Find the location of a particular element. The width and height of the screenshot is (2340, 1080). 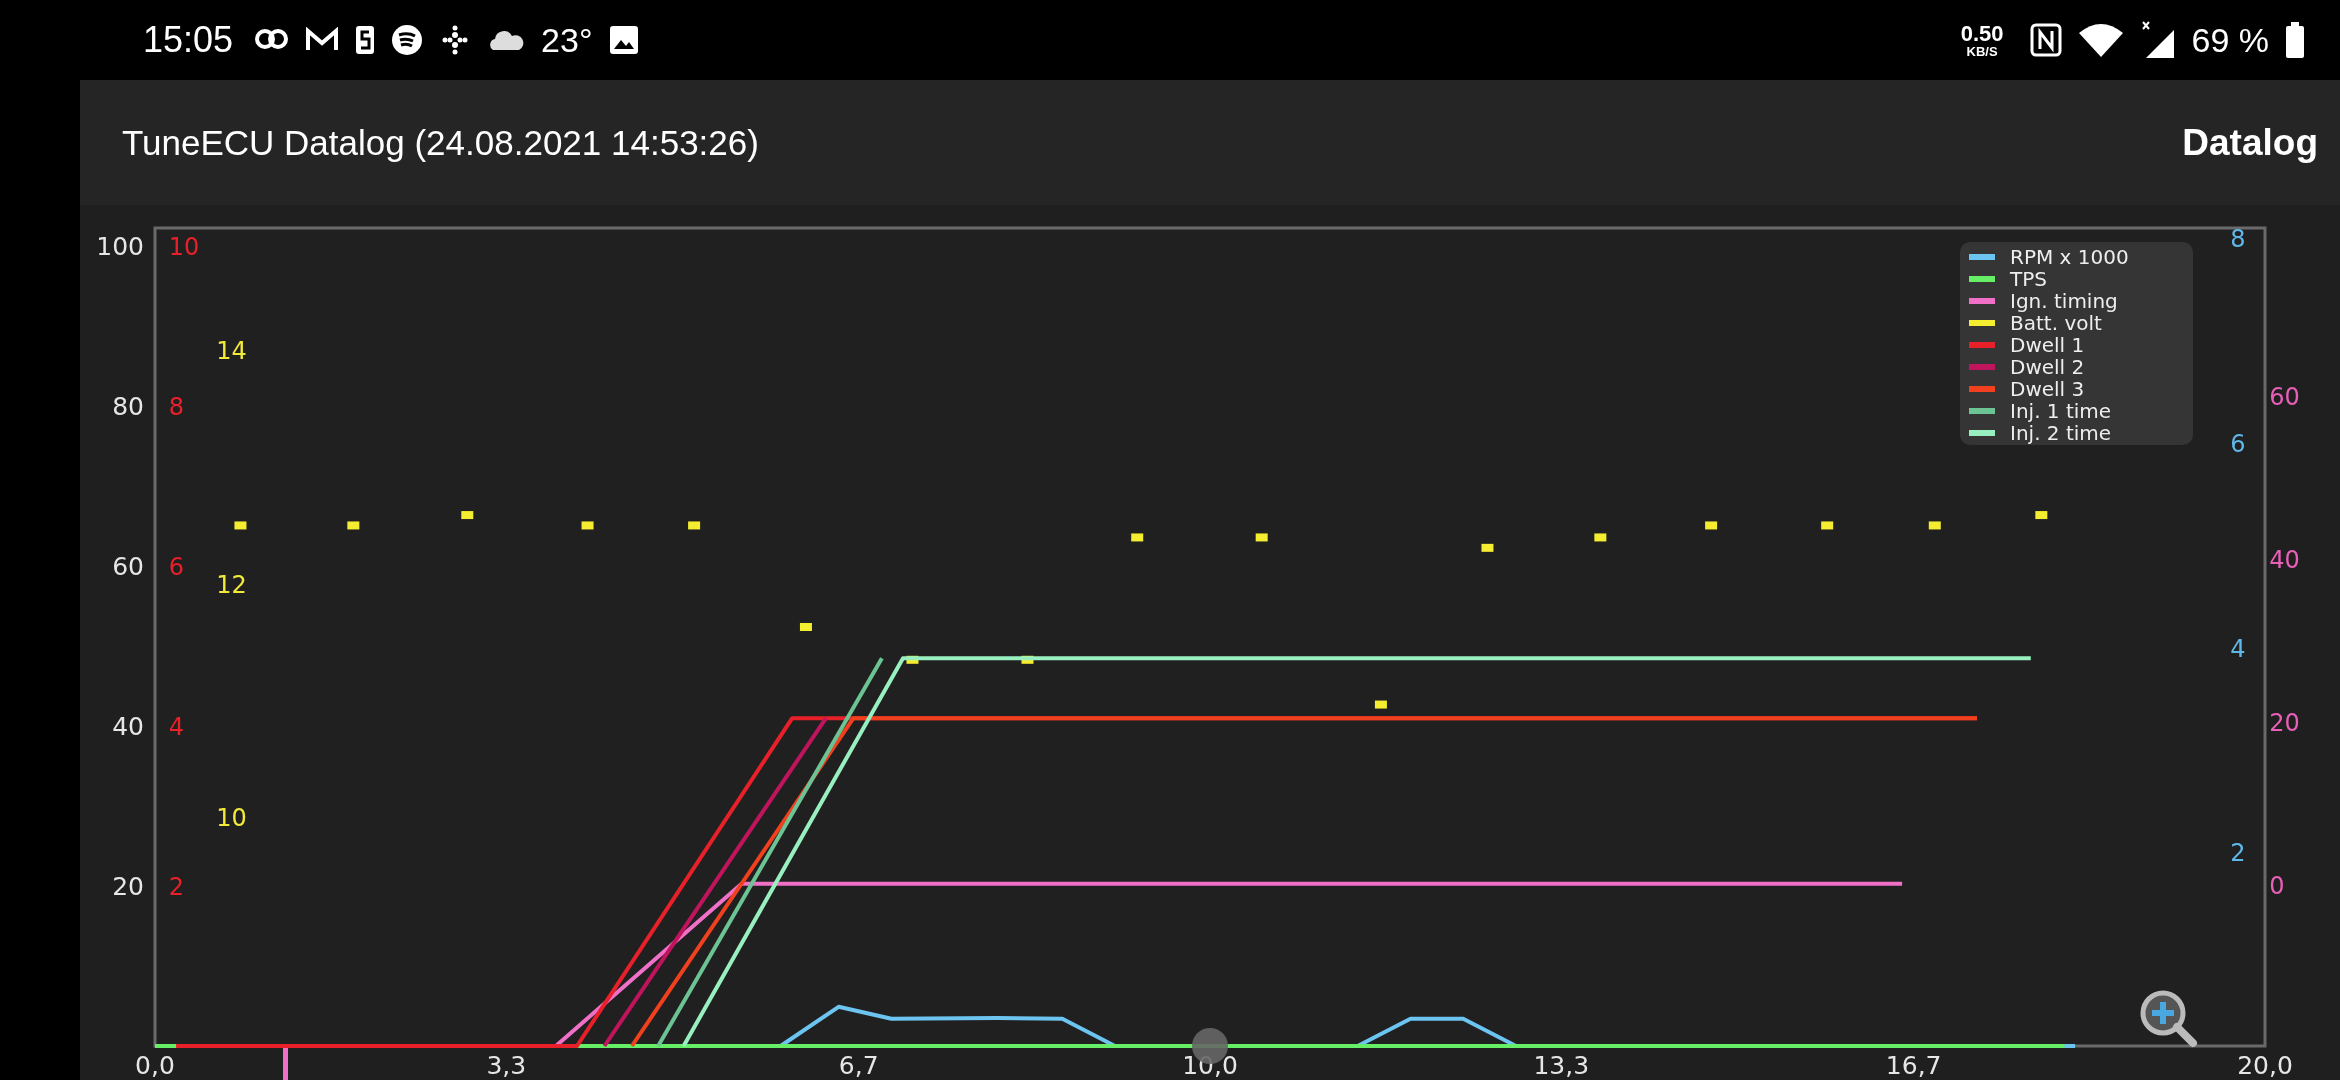

legend-label: Dwell 3 is located at coordinates (2047, 389).